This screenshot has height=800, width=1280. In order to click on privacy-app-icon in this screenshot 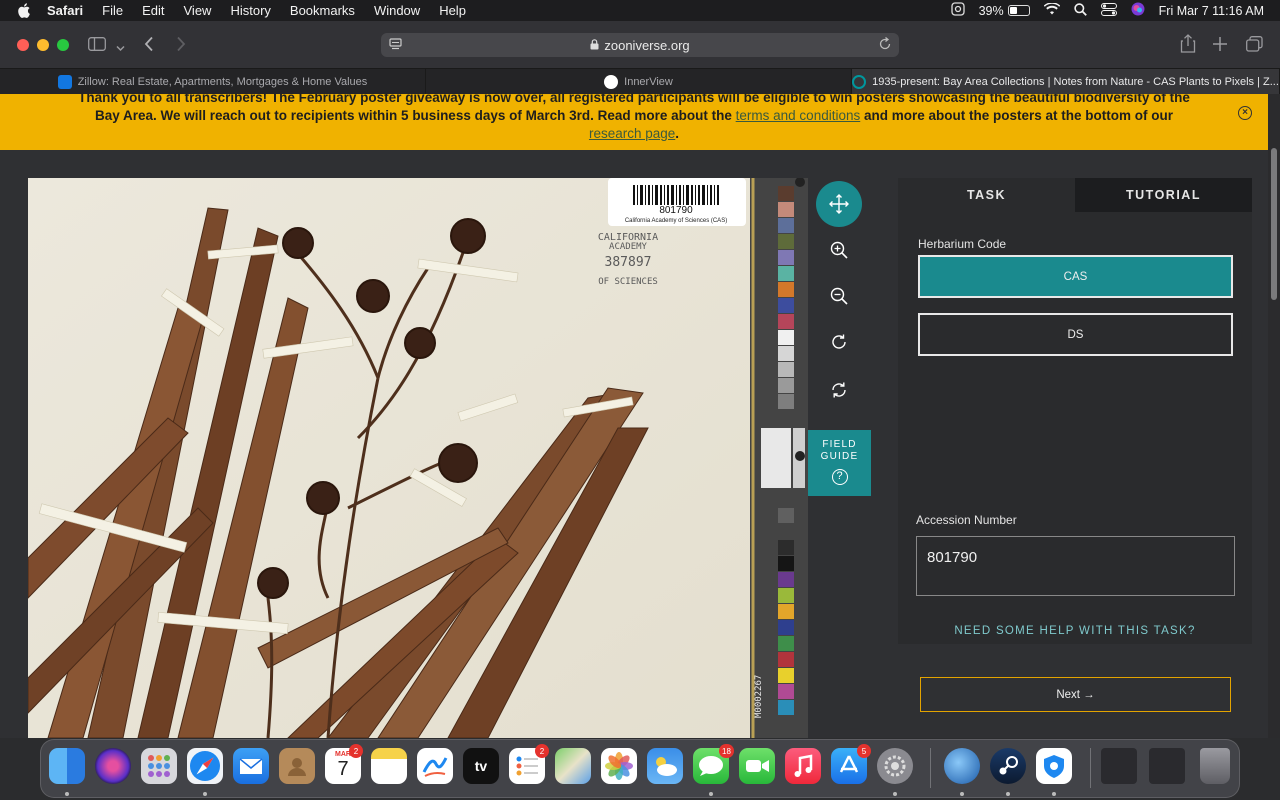, I will do `click(1054, 766)`.